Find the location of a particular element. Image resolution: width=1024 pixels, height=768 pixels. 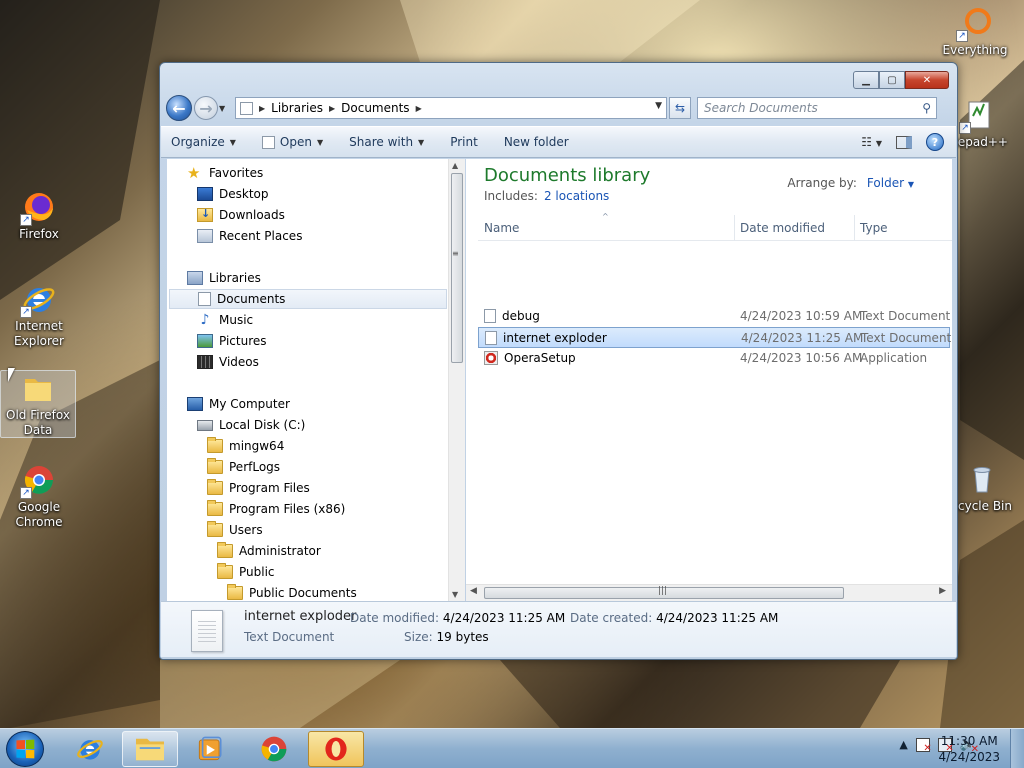

scroll-thumb is located at coordinates (457, 268).